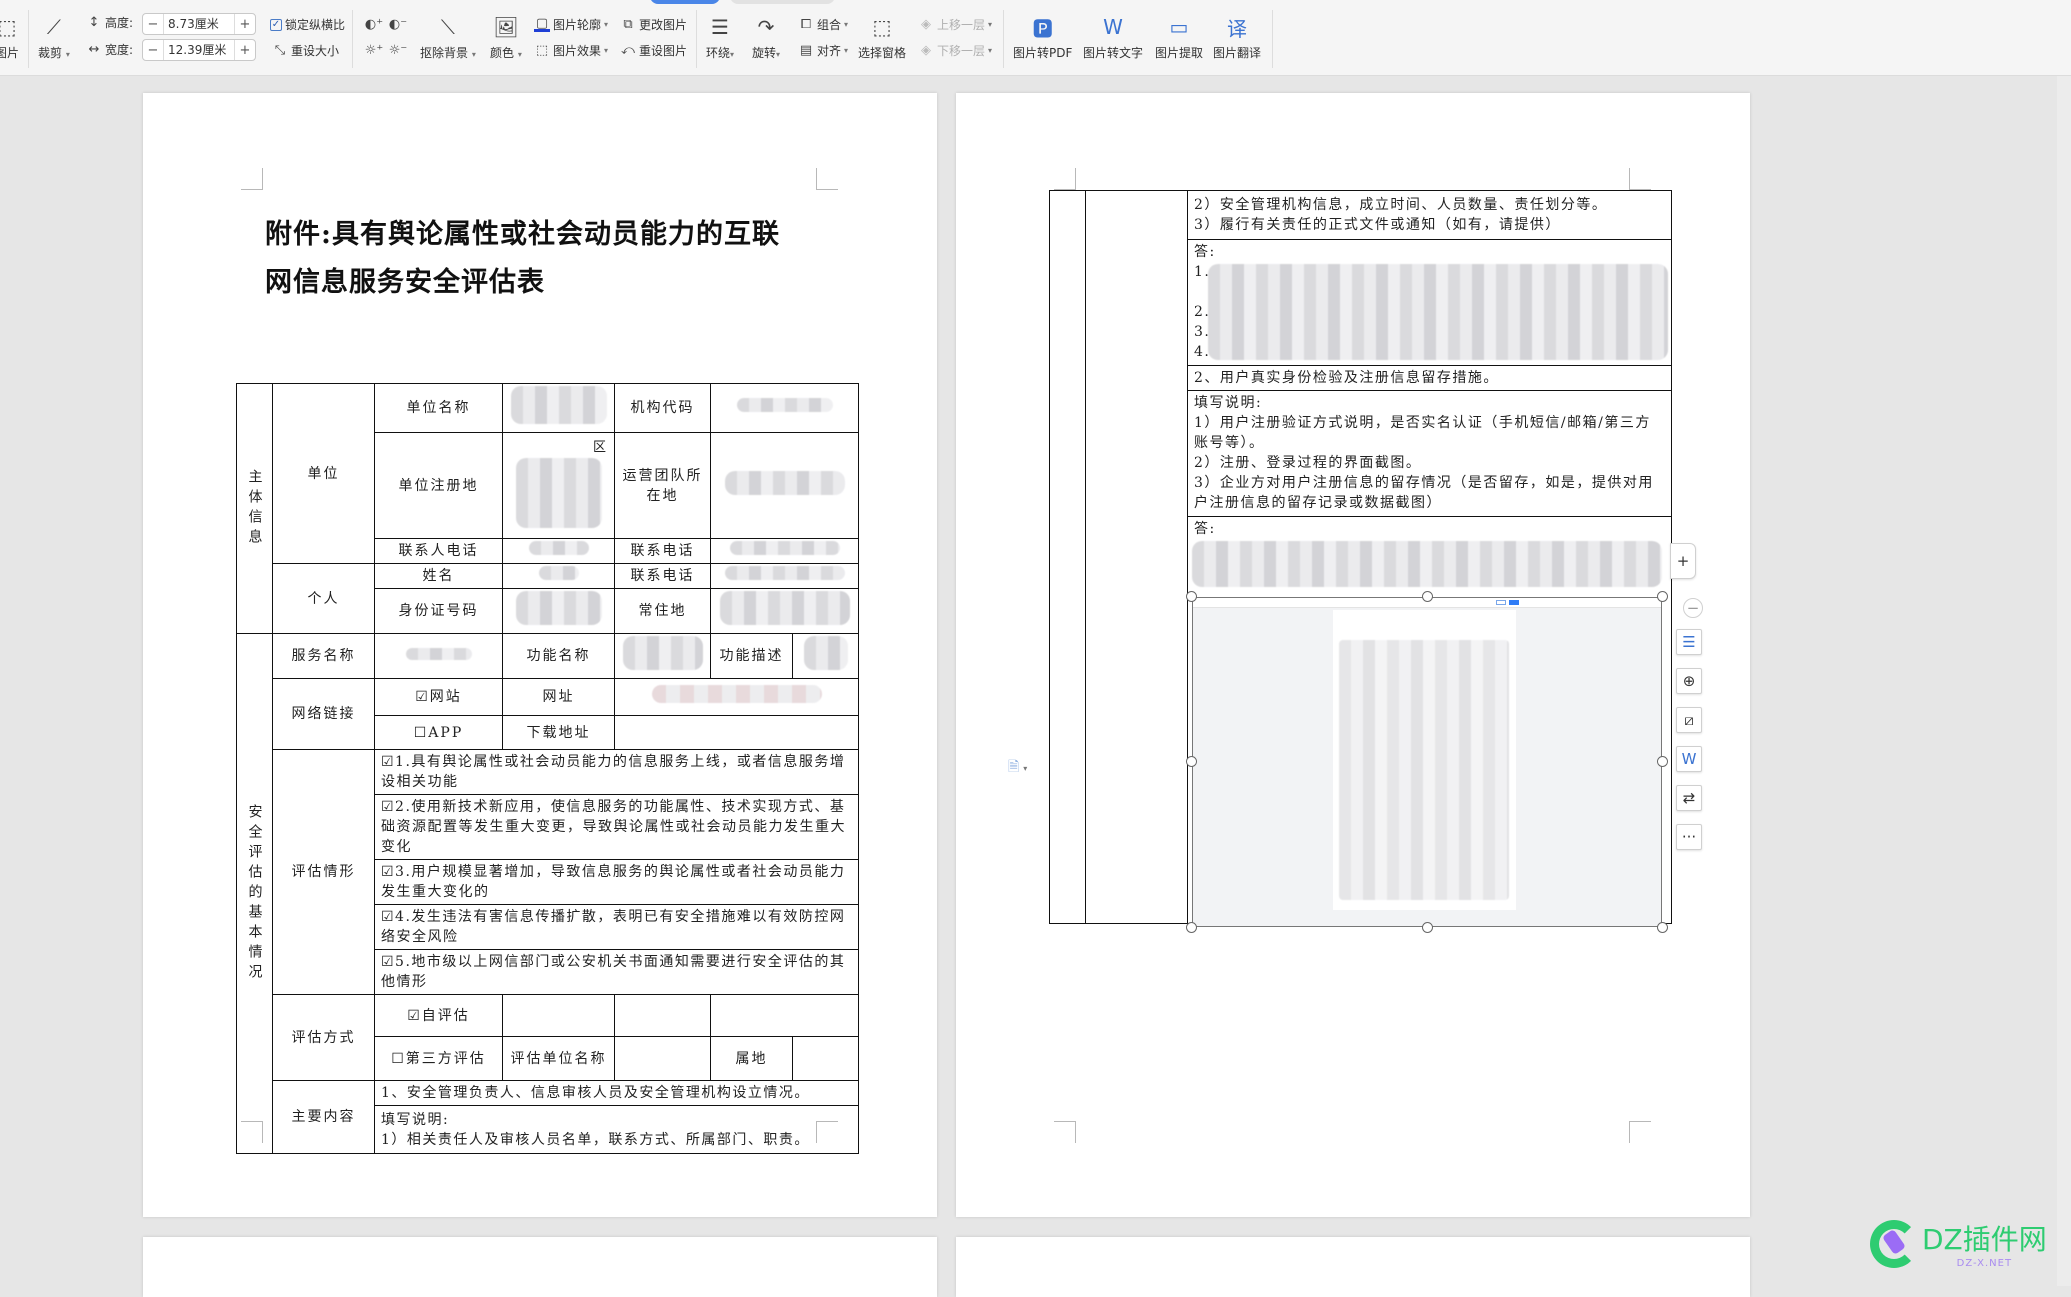  I want to click on picture-effects-button: ⬚ 图片效果 ▾, so click(571, 50).